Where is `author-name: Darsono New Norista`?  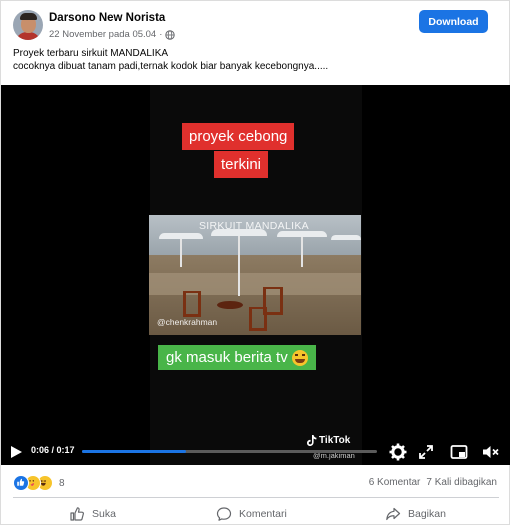 author-name: Darsono New Norista is located at coordinates (107, 18).